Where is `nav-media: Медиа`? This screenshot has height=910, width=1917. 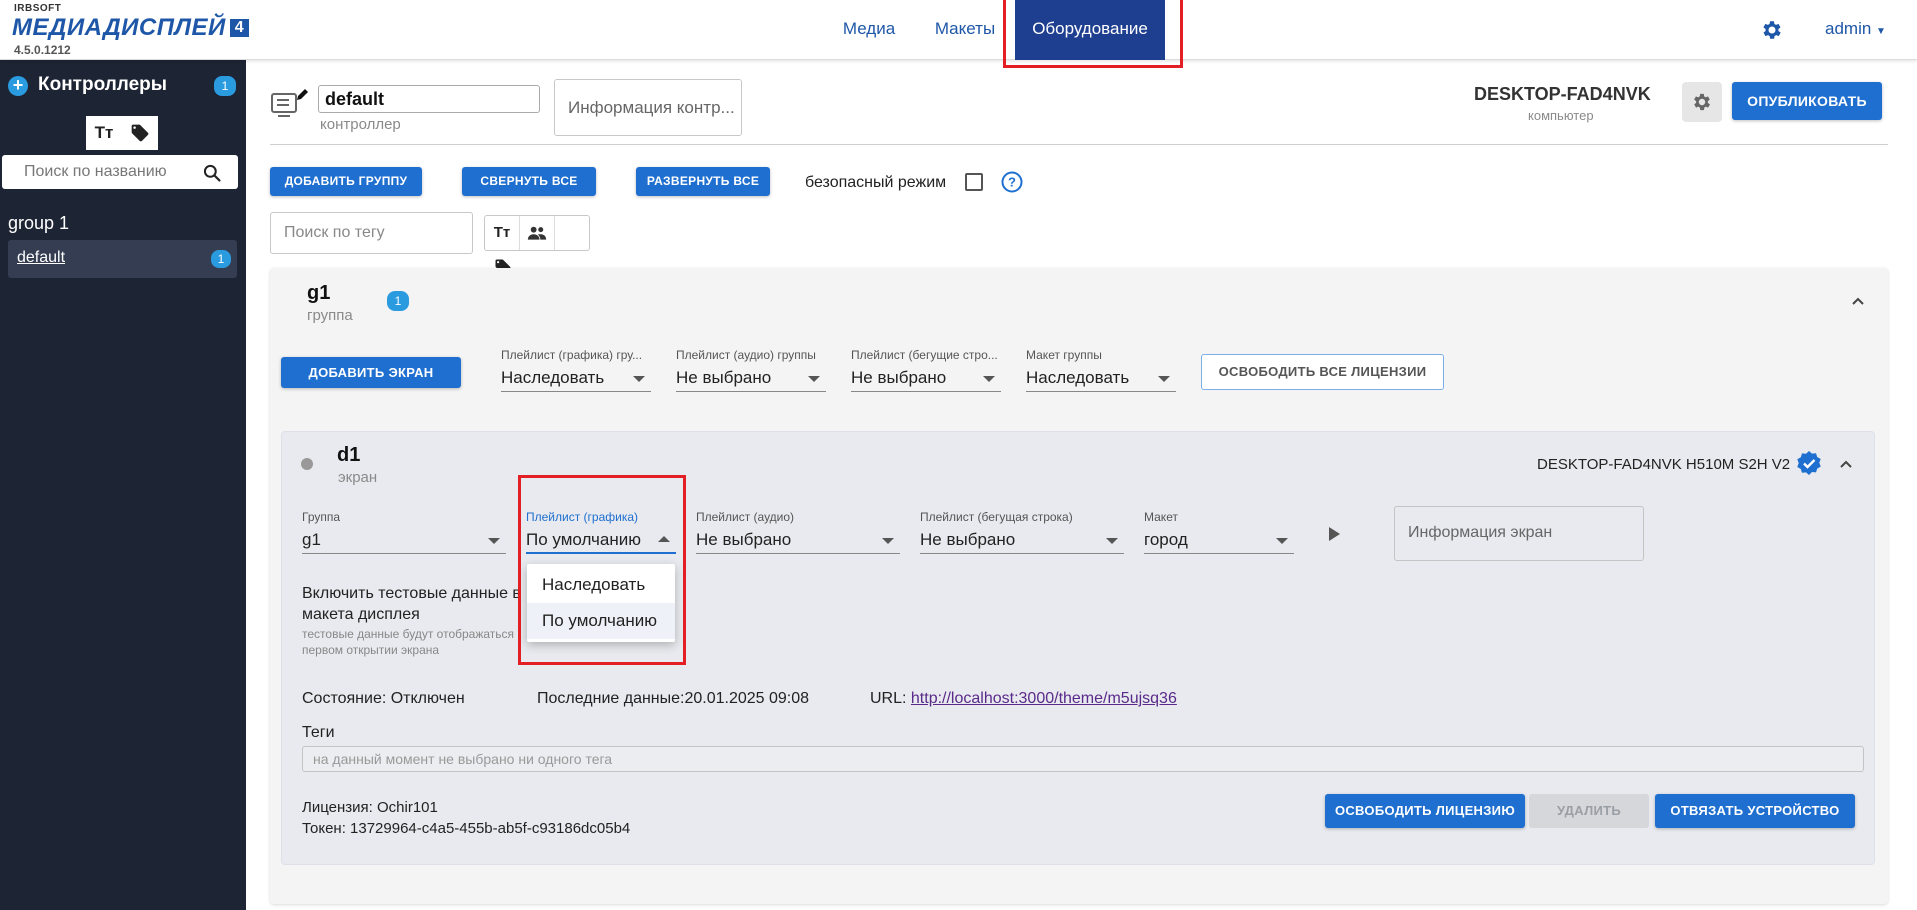
nav-media: Медиа is located at coordinates (869, 30).